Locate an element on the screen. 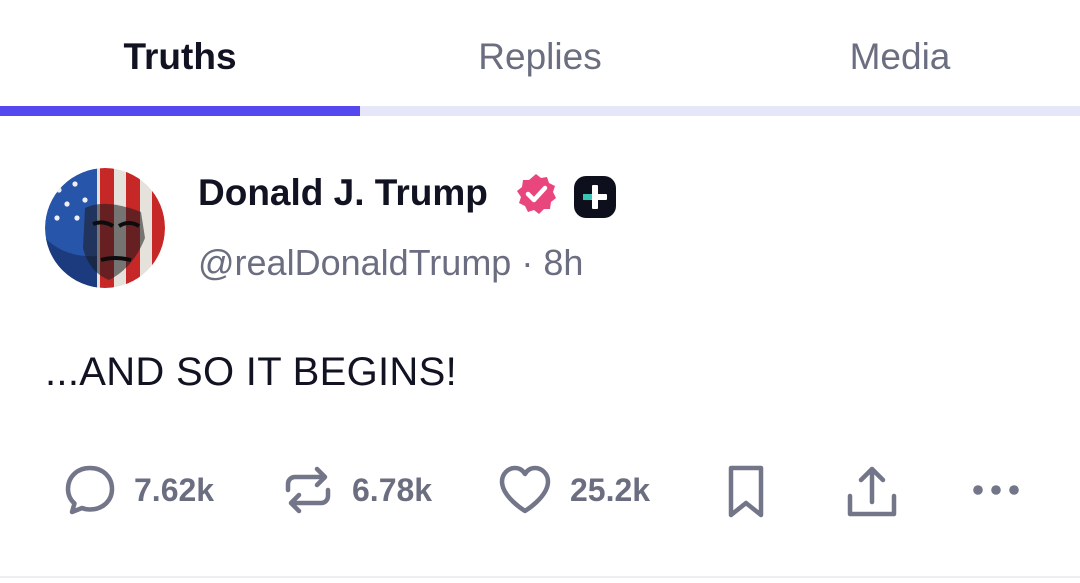  avatar-image is located at coordinates (105, 228).